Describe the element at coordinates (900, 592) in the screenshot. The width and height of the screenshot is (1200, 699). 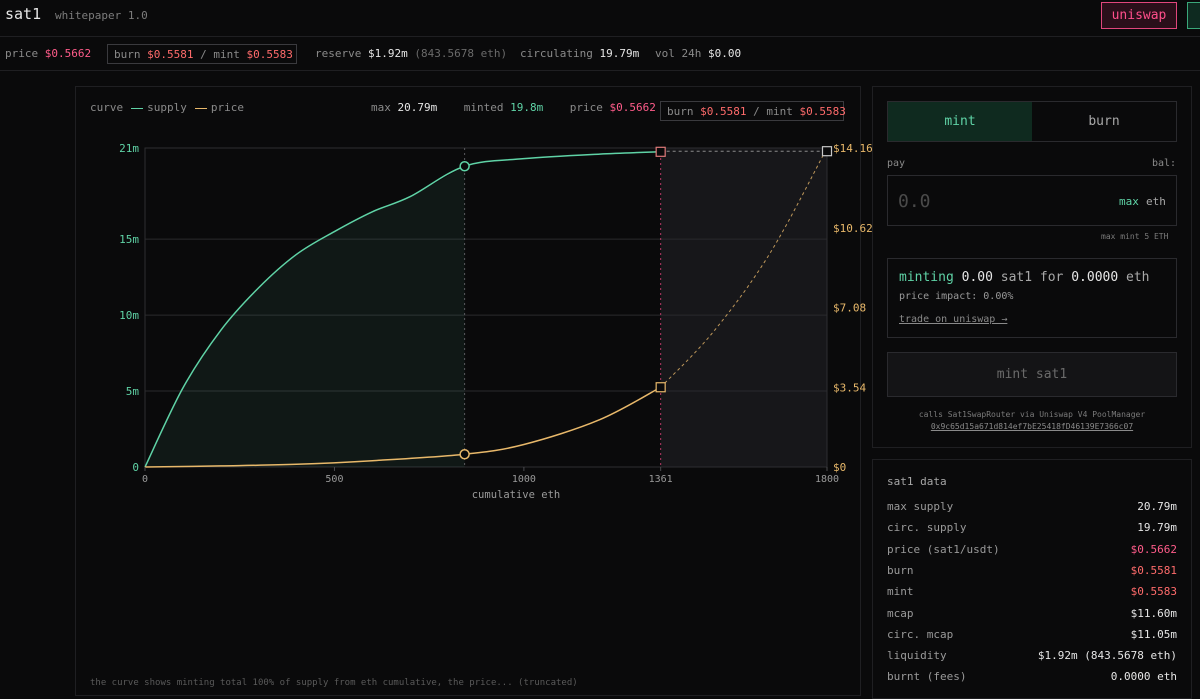
I see `data-row-key: mint` at that location.